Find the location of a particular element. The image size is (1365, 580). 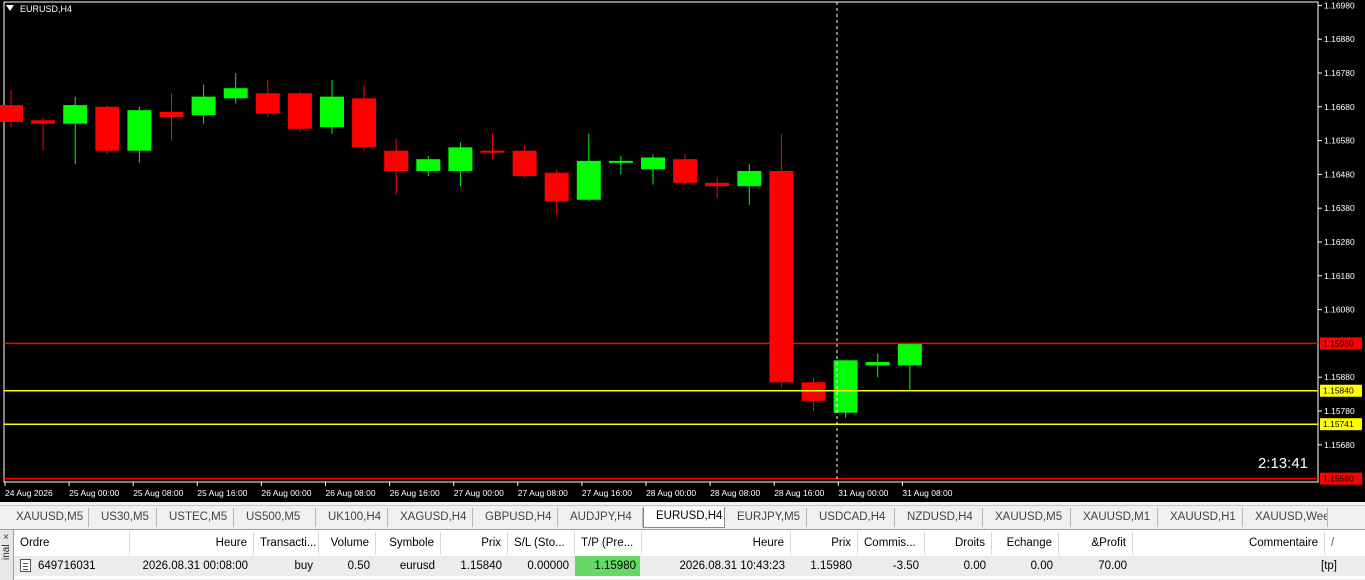

tab-nzdusd-h4: NZDUSD,H4 is located at coordinates (939, 517).